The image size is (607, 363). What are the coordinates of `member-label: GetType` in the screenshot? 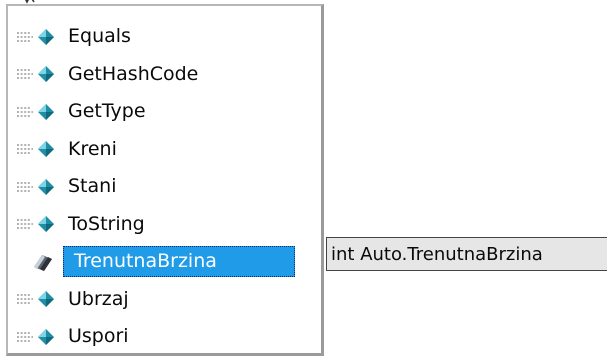 It's located at (107, 111).